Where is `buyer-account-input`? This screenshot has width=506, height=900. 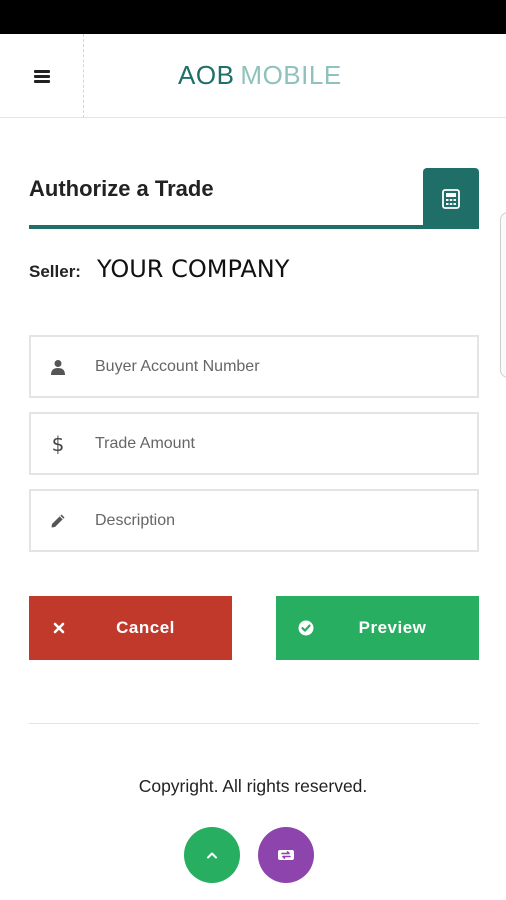
buyer-account-input is located at coordinates (275, 366).